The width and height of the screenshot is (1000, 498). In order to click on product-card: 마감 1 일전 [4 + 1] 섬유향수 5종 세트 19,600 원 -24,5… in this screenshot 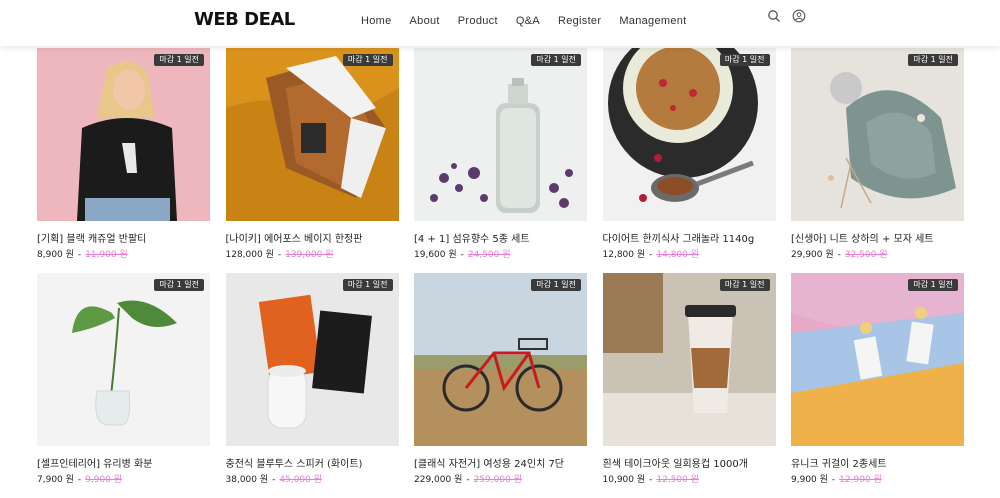, I will do `click(500, 160)`.